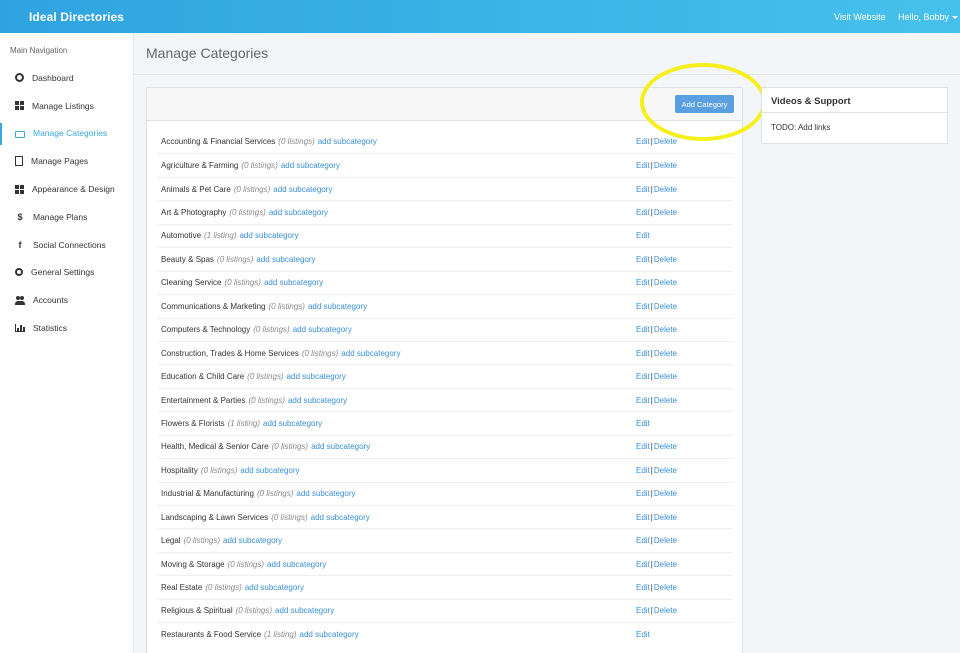 Image resolution: width=960 pixels, height=653 pixels. I want to click on sidebar-item-dashboard: Dashboard, so click(66, 78).